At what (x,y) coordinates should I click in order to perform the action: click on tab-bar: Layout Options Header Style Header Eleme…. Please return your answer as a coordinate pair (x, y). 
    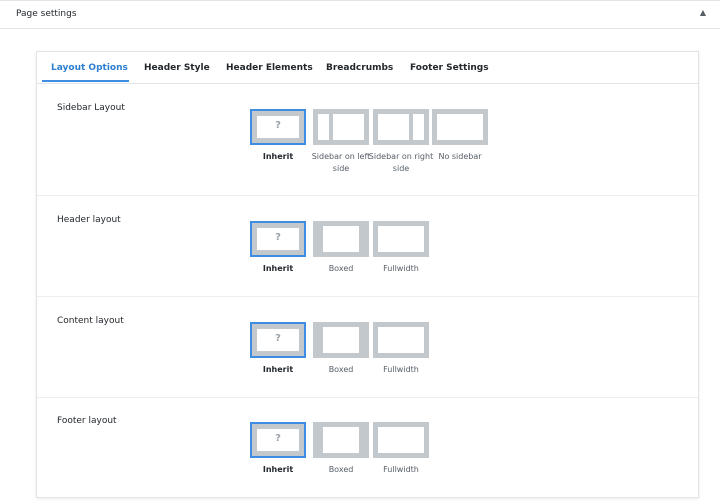
    Looking at the image, I should click on (367, 68).